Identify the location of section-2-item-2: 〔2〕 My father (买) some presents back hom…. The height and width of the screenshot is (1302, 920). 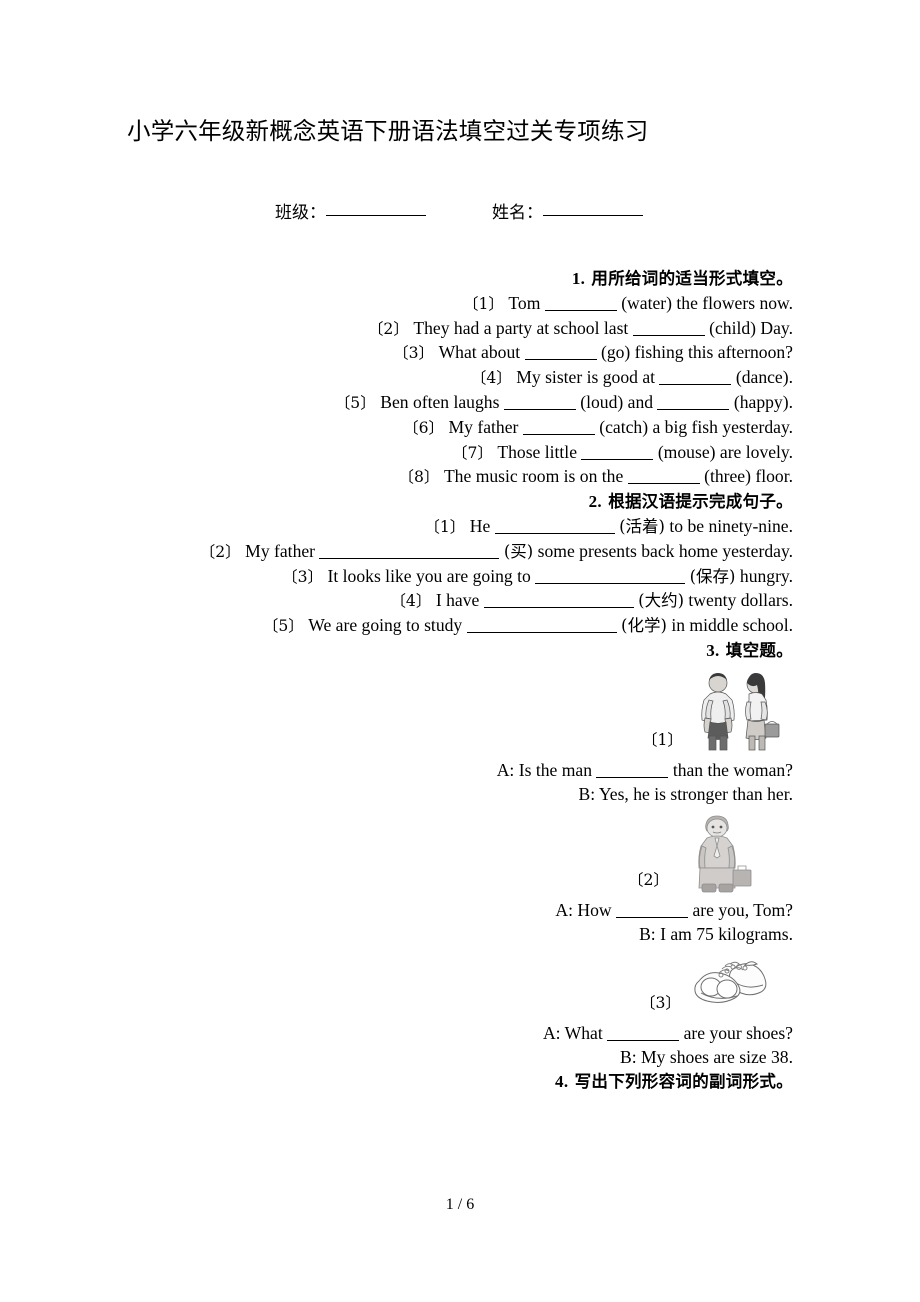
(460, 552).